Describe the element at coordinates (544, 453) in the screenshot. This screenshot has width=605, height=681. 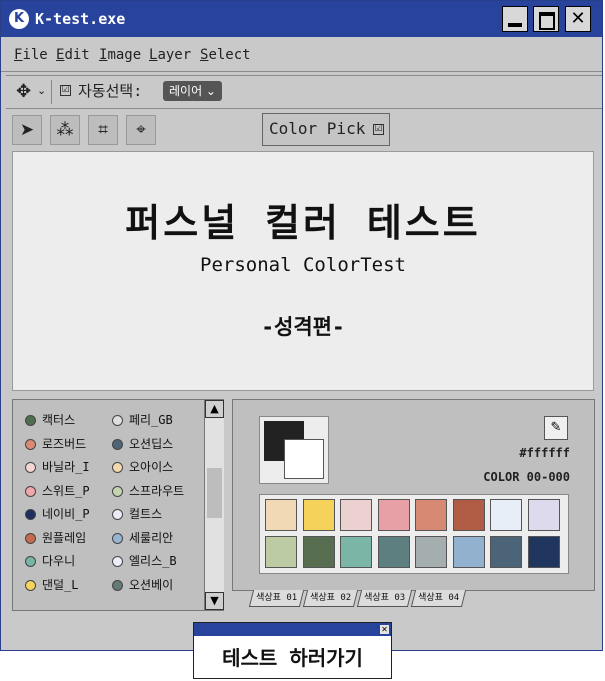
I see `hex-value: #ffffff` at that location.